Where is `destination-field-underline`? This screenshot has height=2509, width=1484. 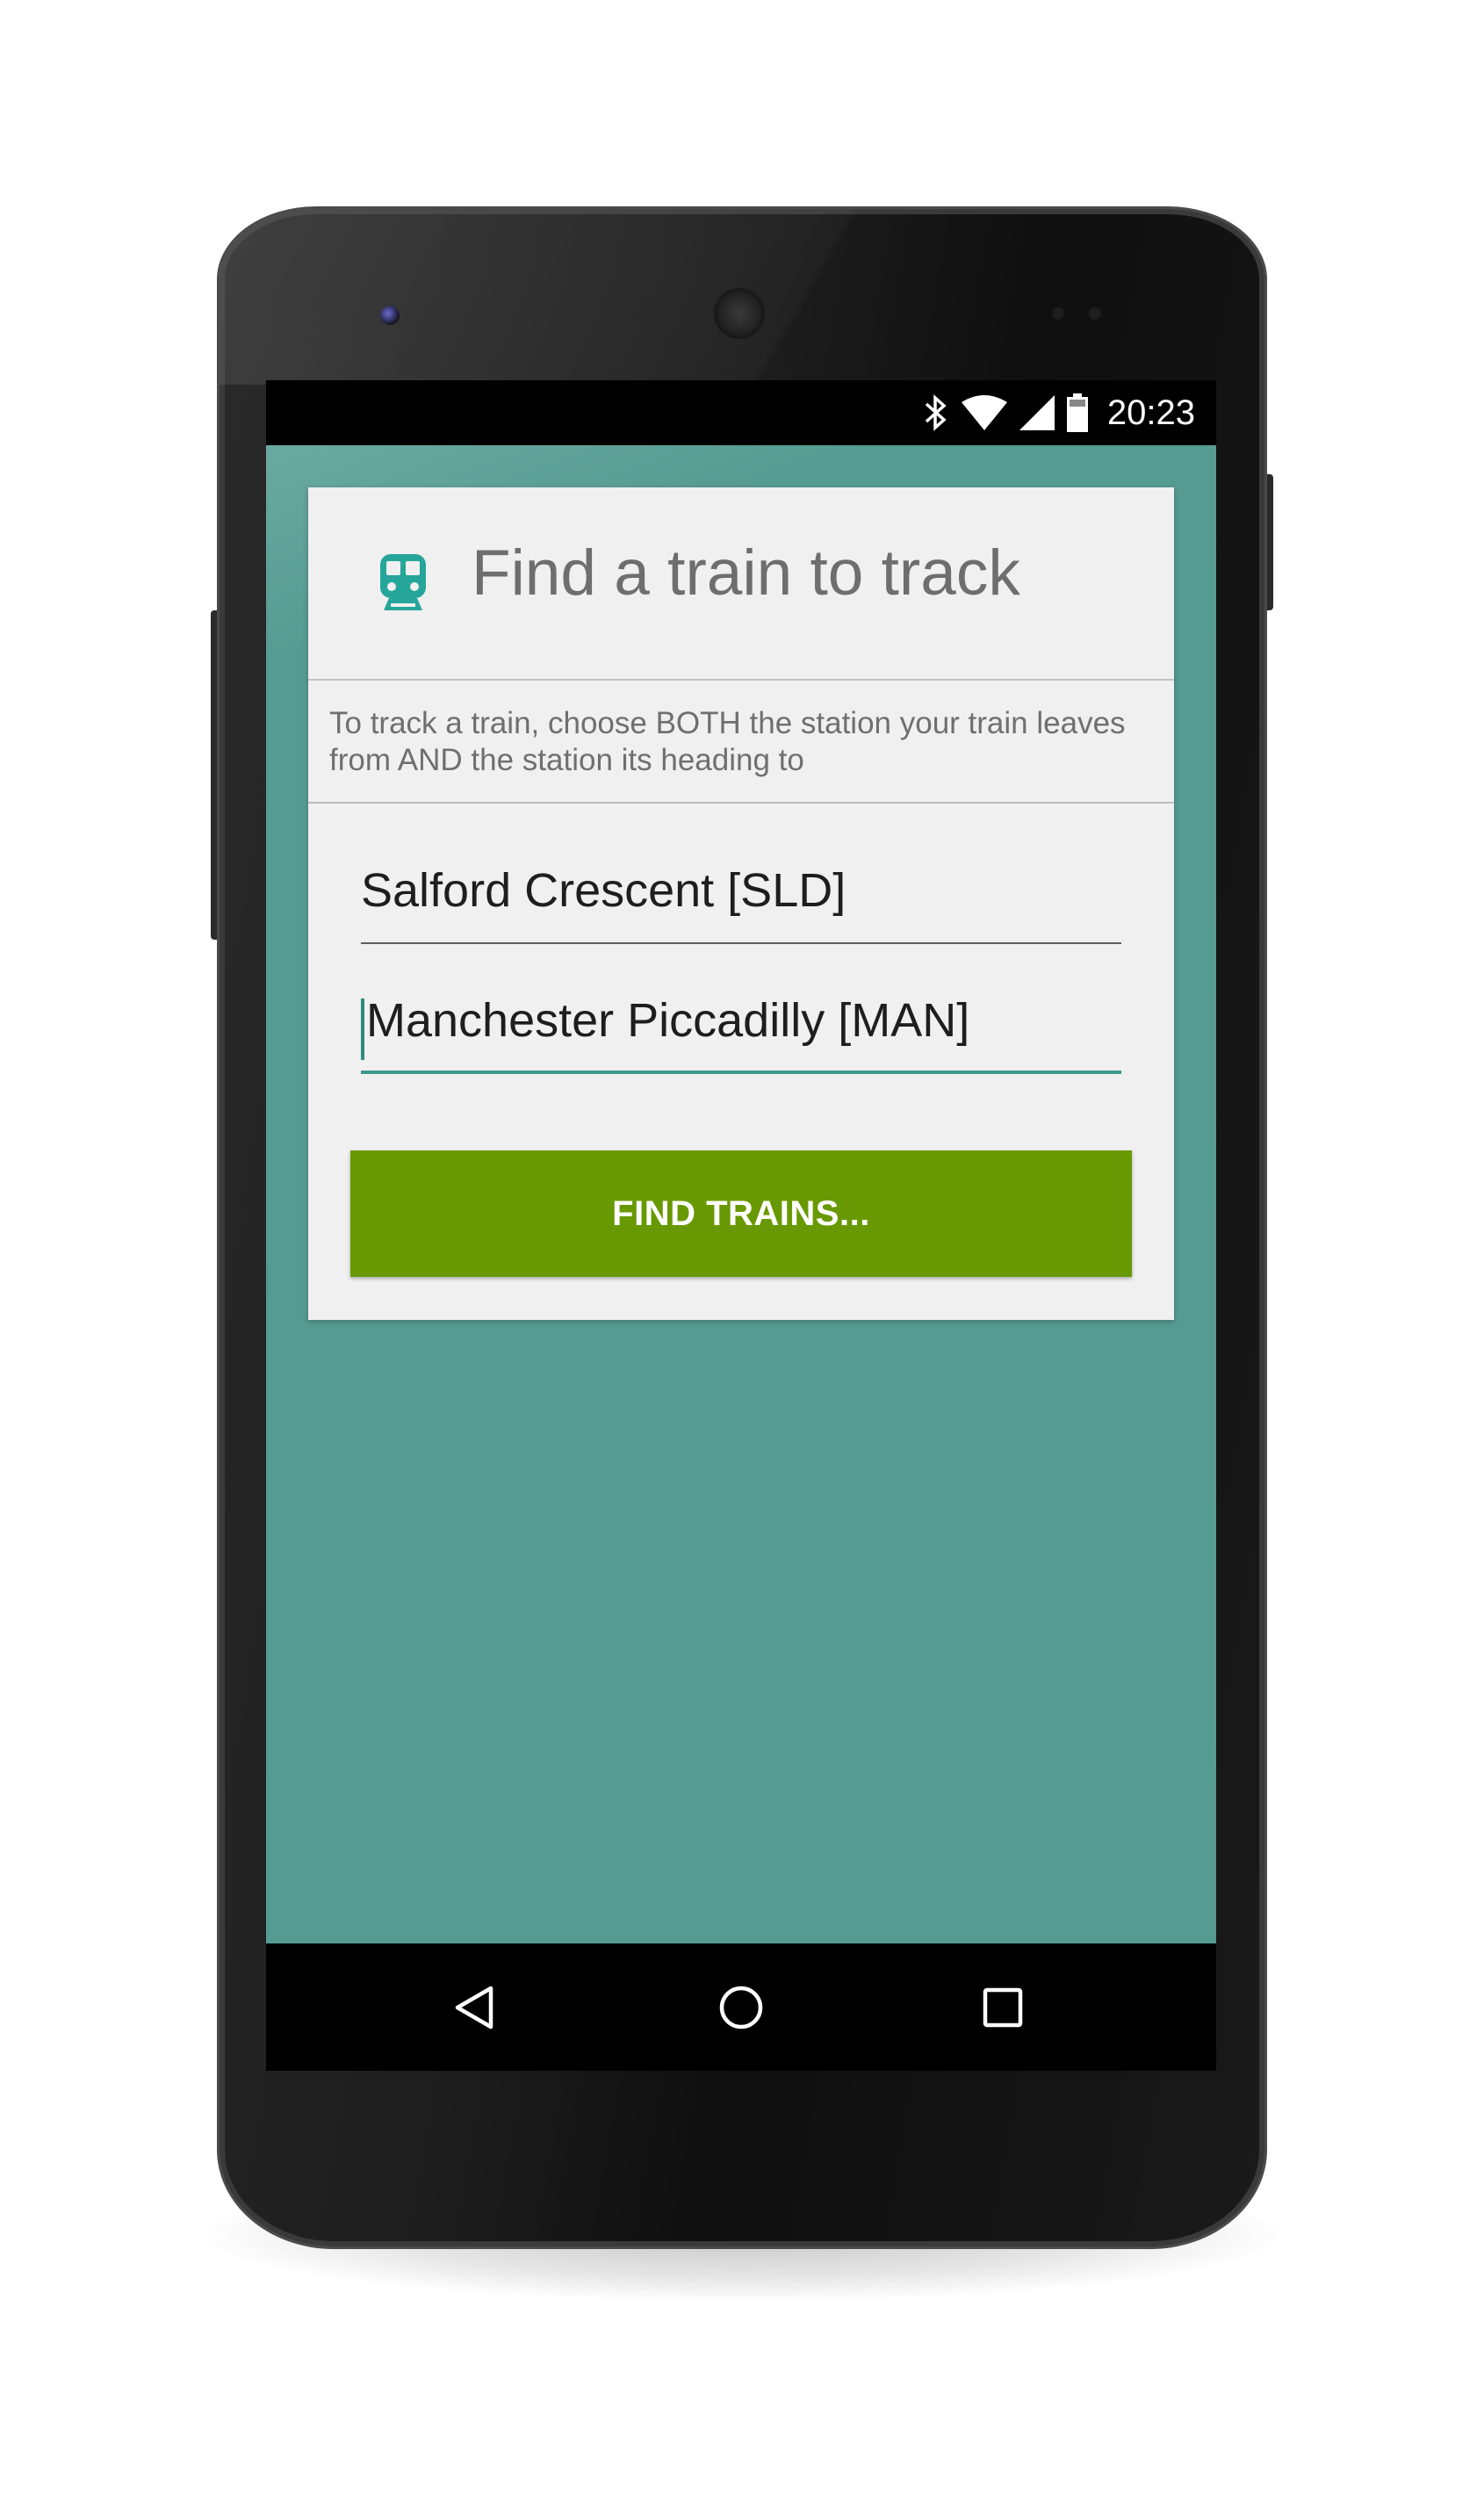 destination-field-underline is located at coordinates (741, 1072).